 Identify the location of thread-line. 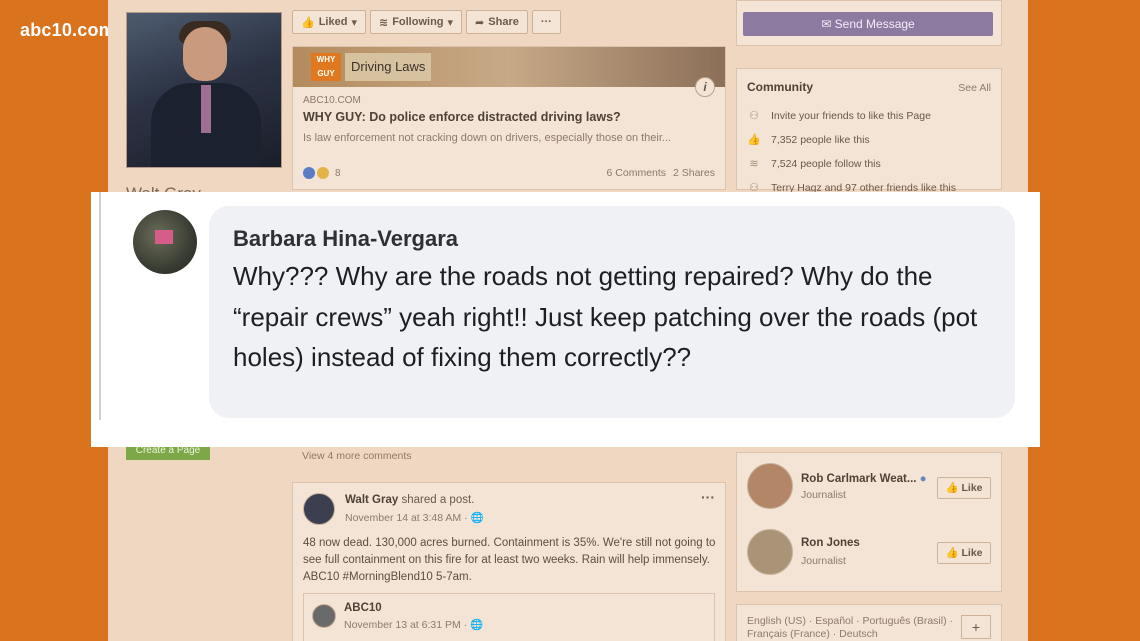
(100, 306).